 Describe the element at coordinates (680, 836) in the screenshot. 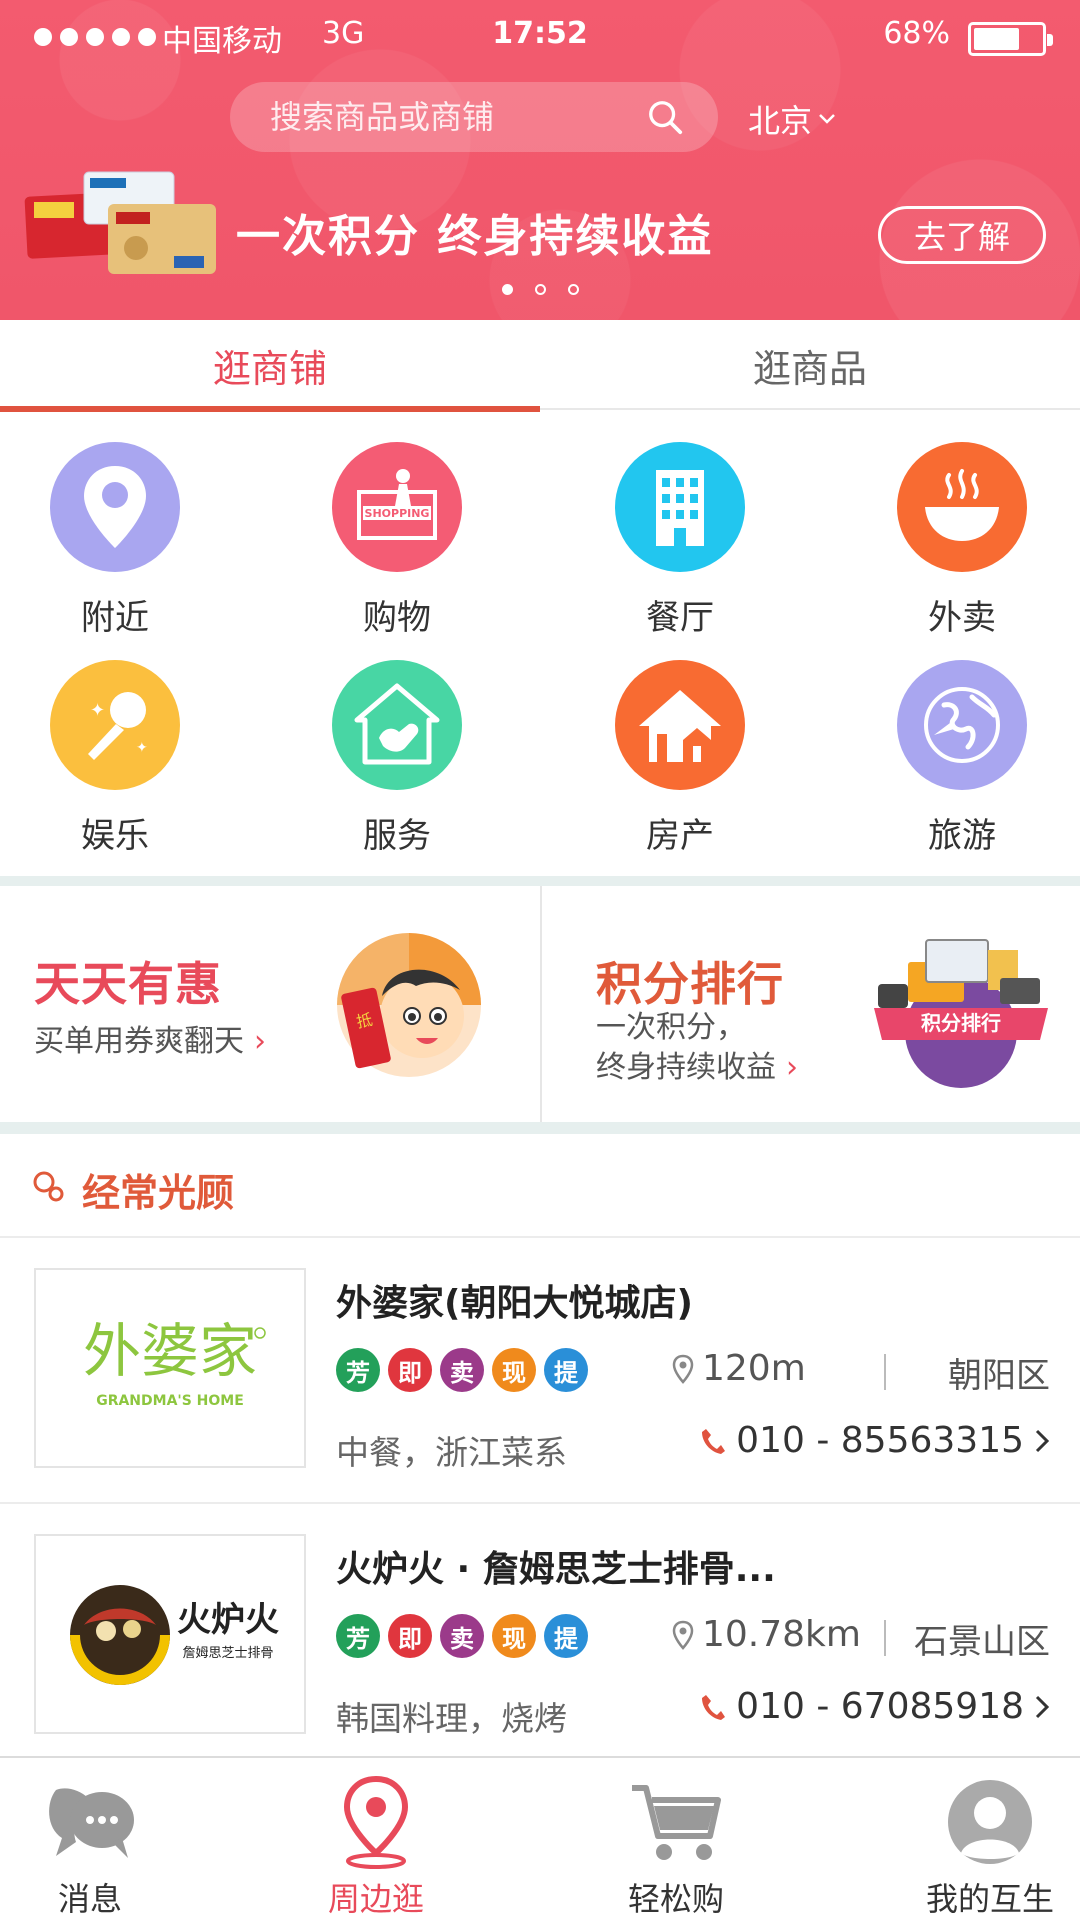

I see `category-label: 房产` at that location.